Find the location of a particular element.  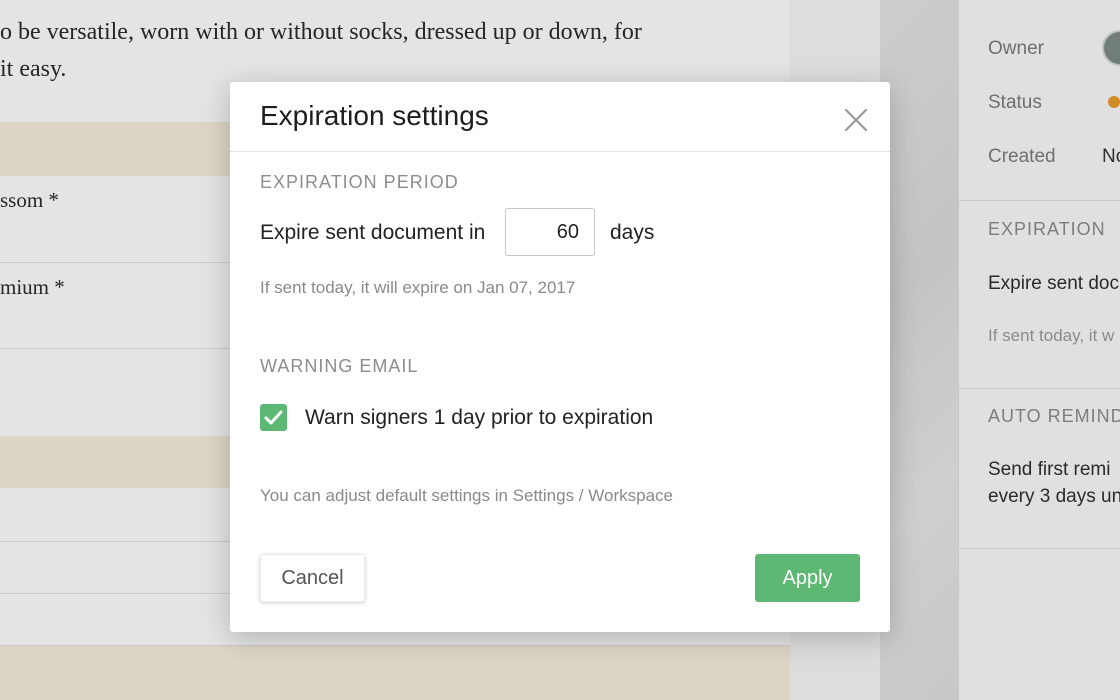

warning-email-heading: WARNING EMAIL is located at coordinates (339, 366).